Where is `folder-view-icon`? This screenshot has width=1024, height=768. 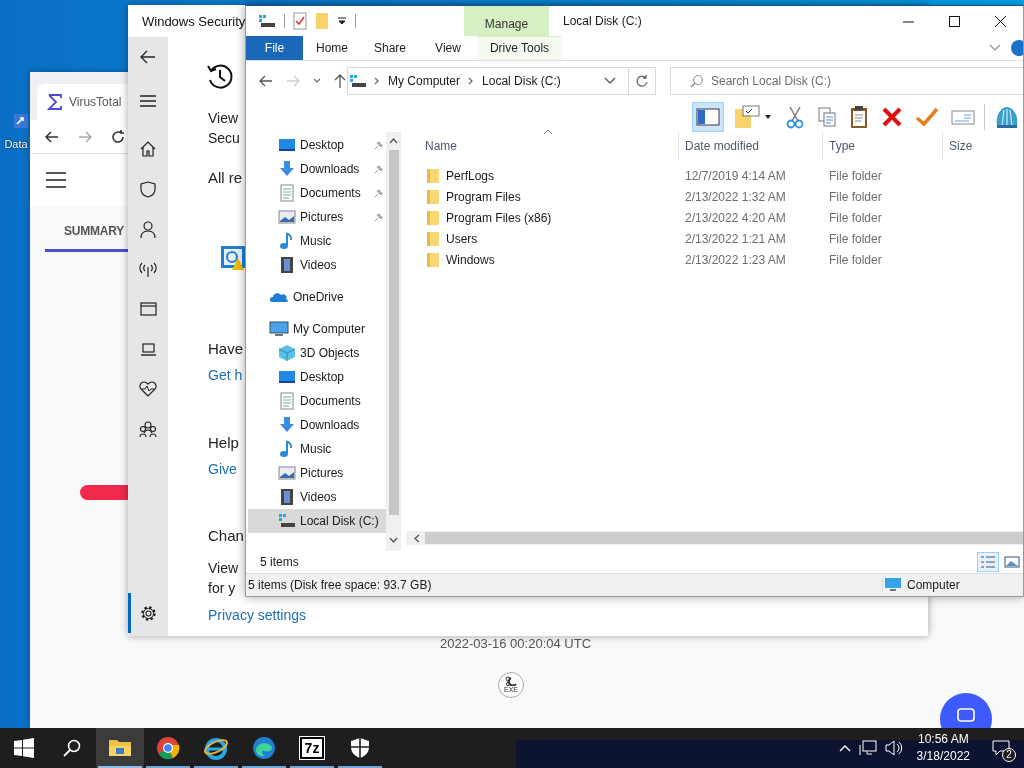
folder-view-icon is located at coordinates (753, 117).